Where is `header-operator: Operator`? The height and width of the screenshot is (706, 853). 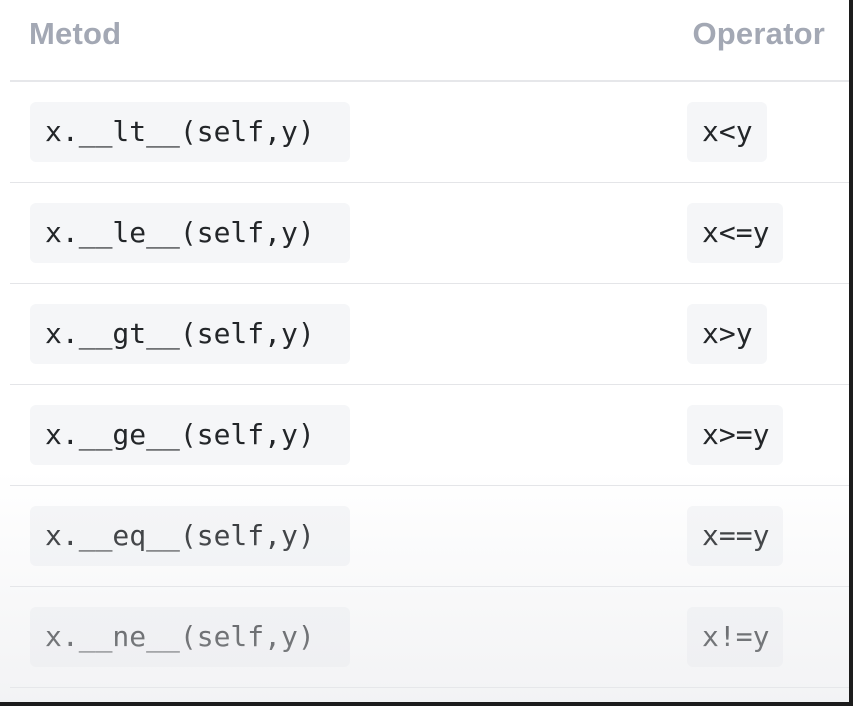 header-operator: Operator is located at coordinates (758, 33).